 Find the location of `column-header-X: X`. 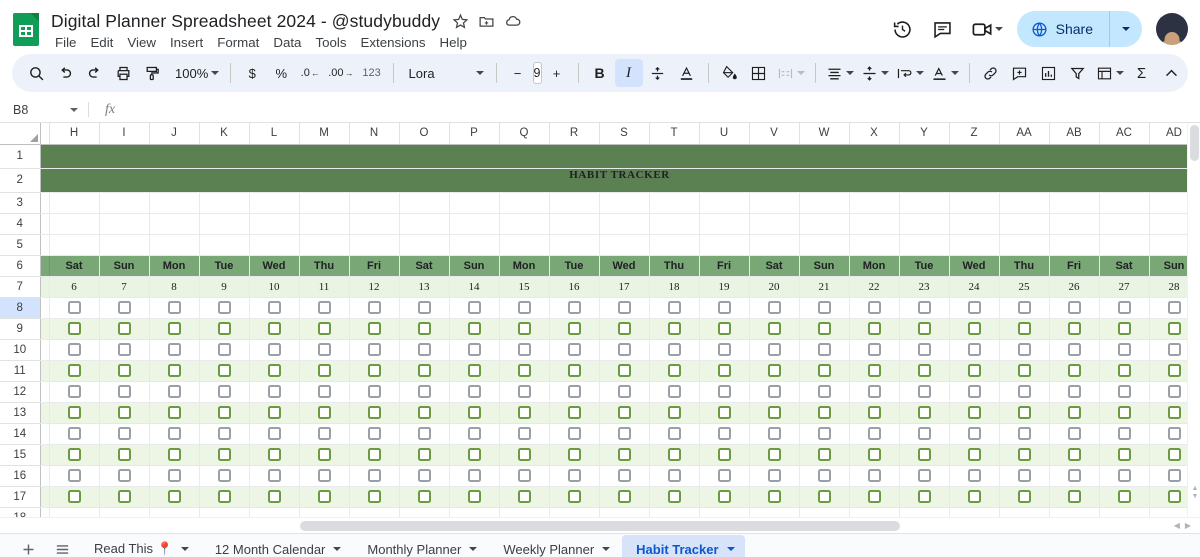

column-header-X: X is located at coordinates (874, 134).